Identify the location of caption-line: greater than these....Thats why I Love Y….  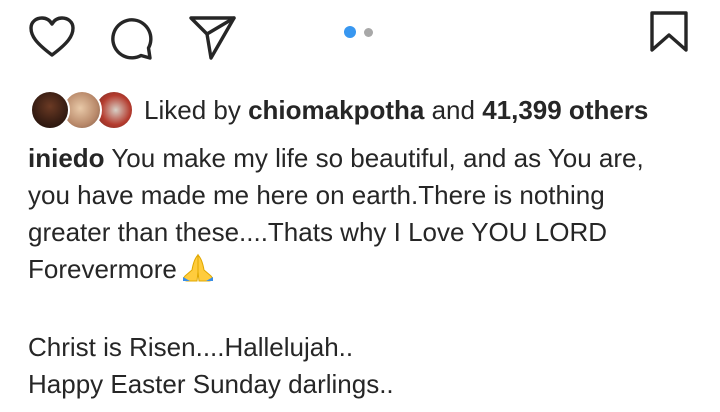
(318, 232).